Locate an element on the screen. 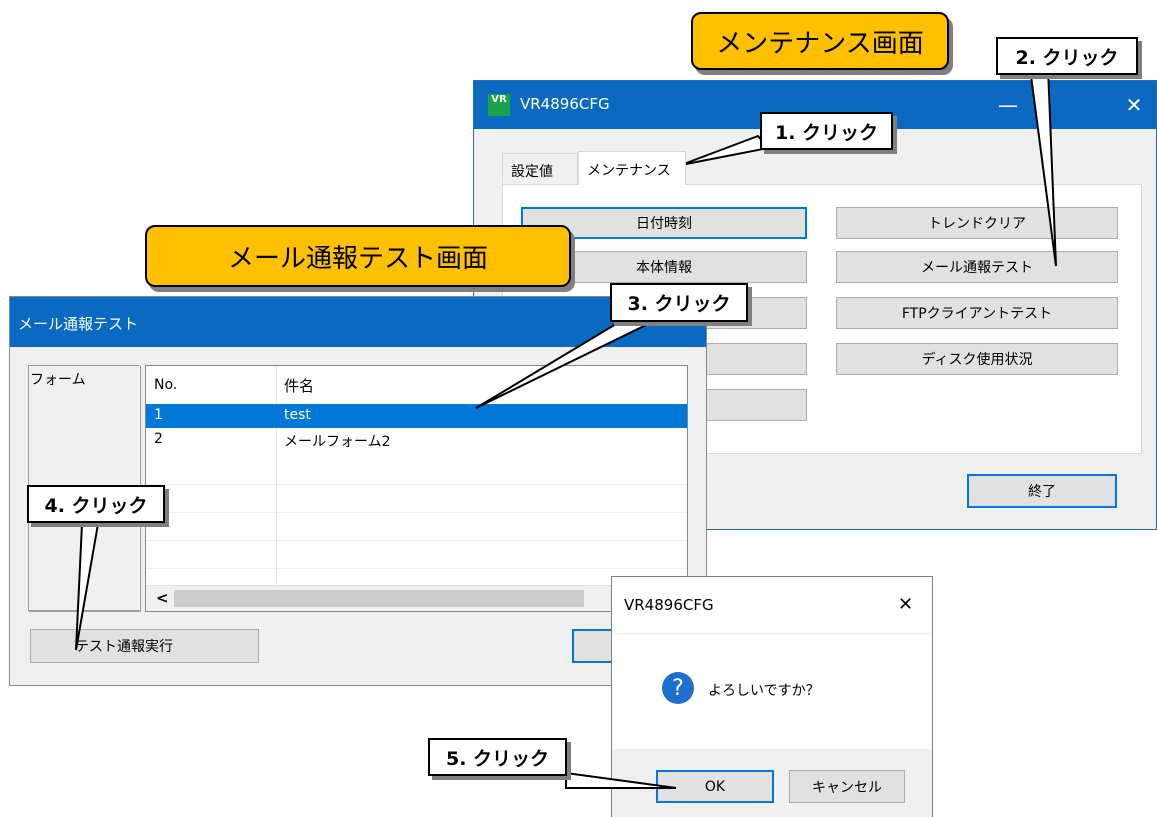 The image size is (1157, 817). callout-step2: 2. クリック is located at coordinates (1067, 56).